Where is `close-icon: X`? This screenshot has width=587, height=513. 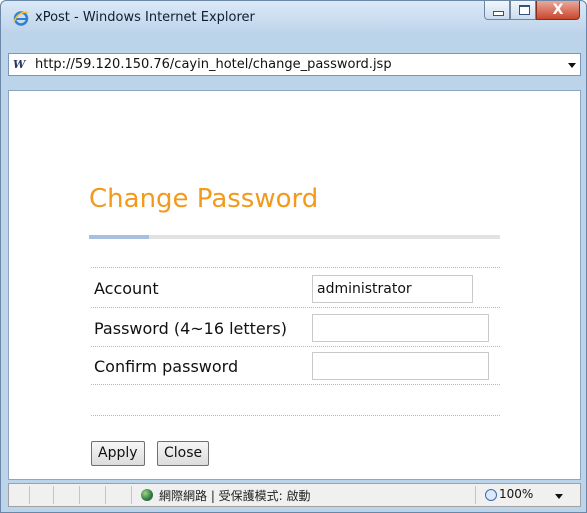
close-icon: X is located at coordinates (558, 10).